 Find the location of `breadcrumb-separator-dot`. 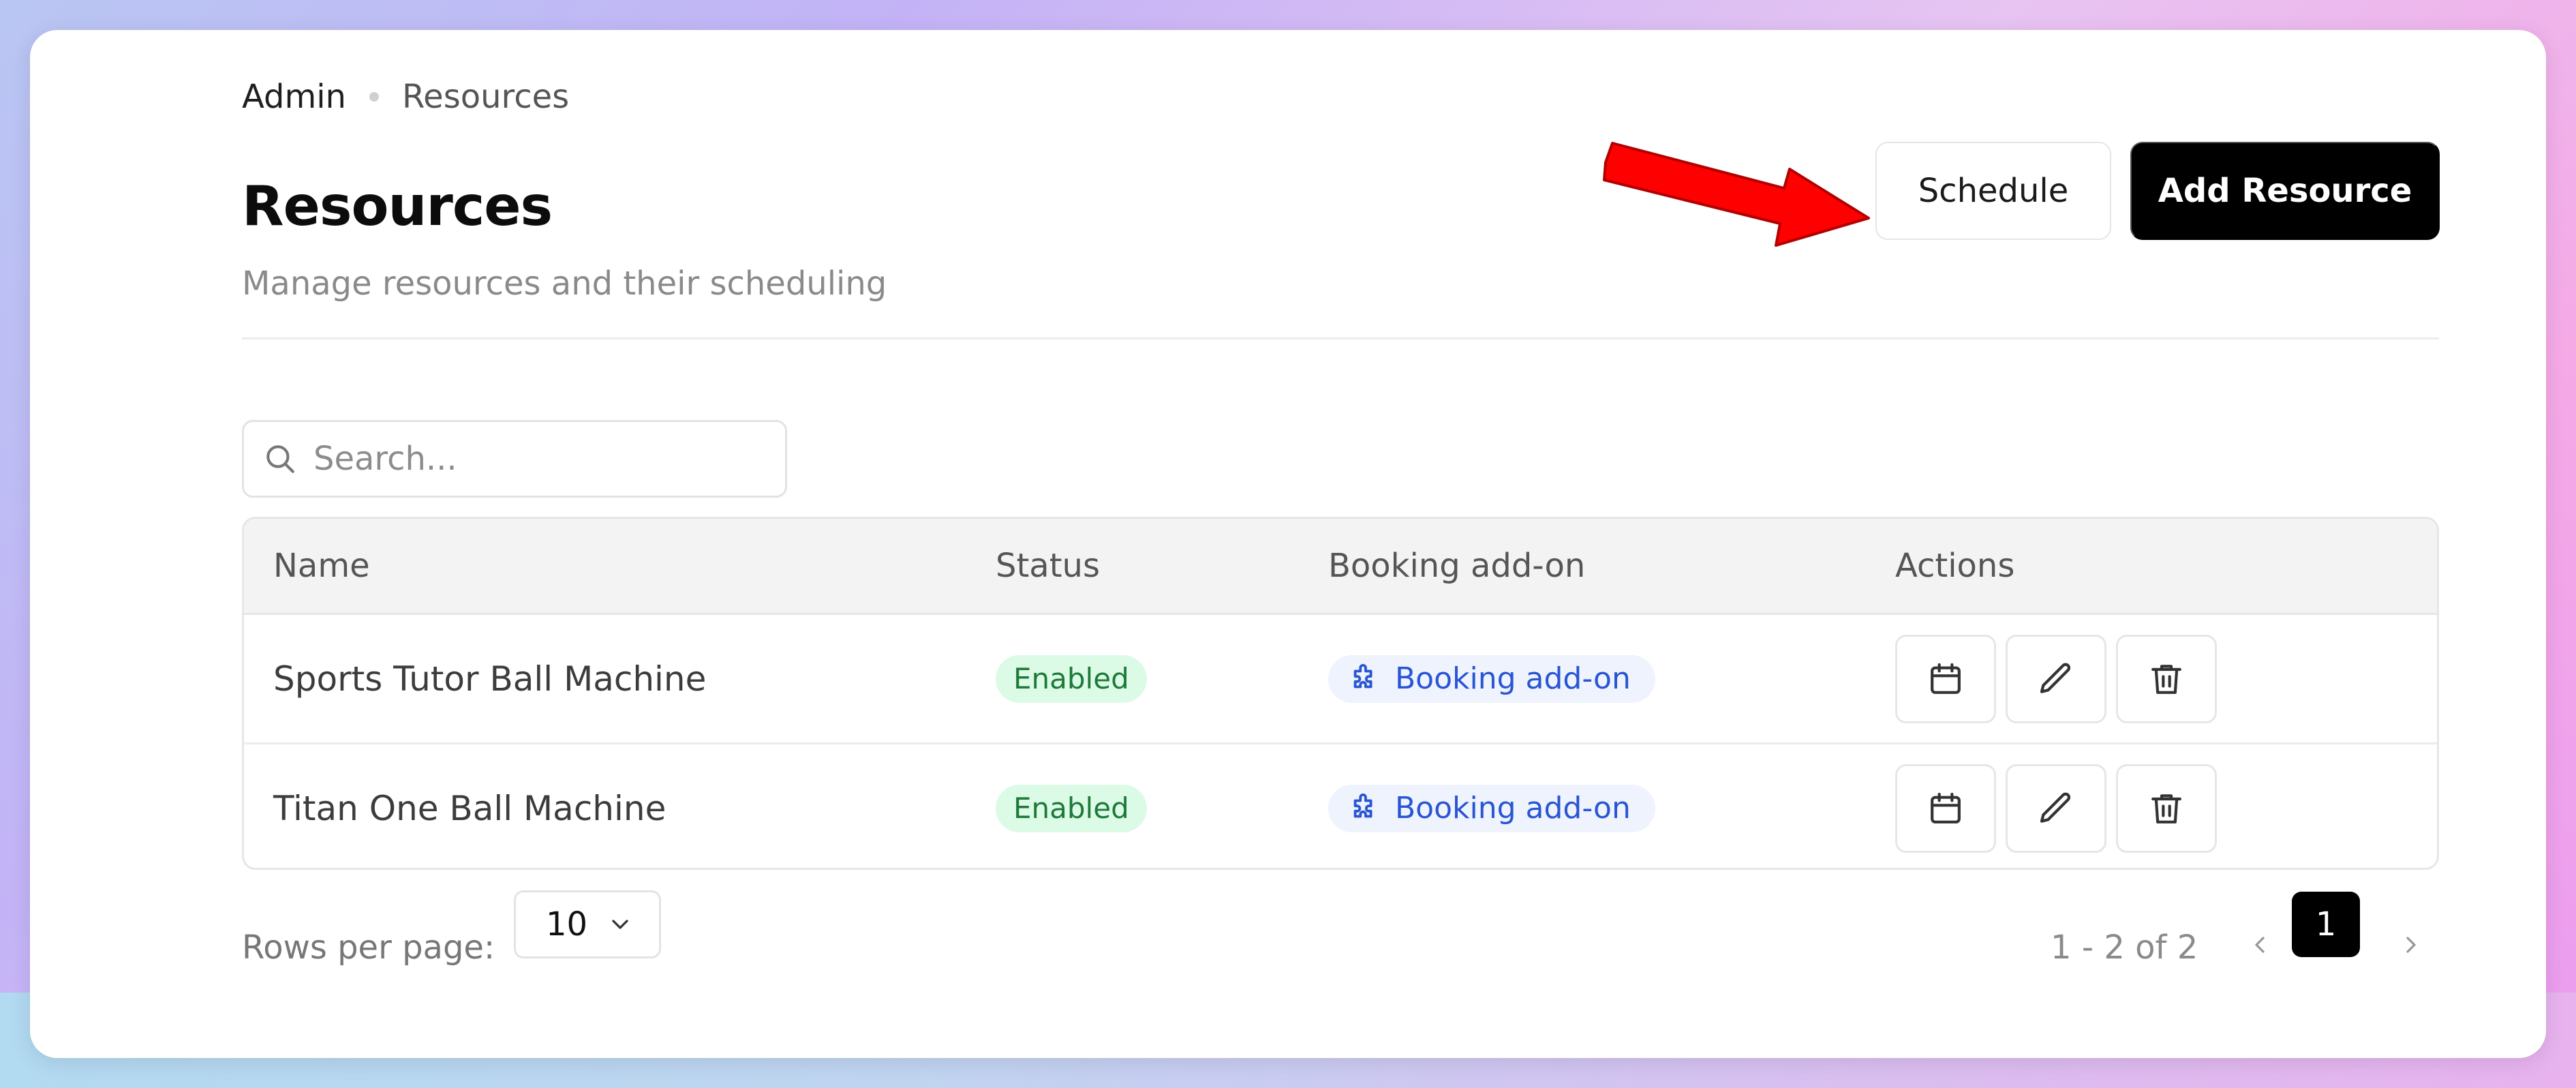

breadcrumb-separator-dot is located at coordinates (374, 97).